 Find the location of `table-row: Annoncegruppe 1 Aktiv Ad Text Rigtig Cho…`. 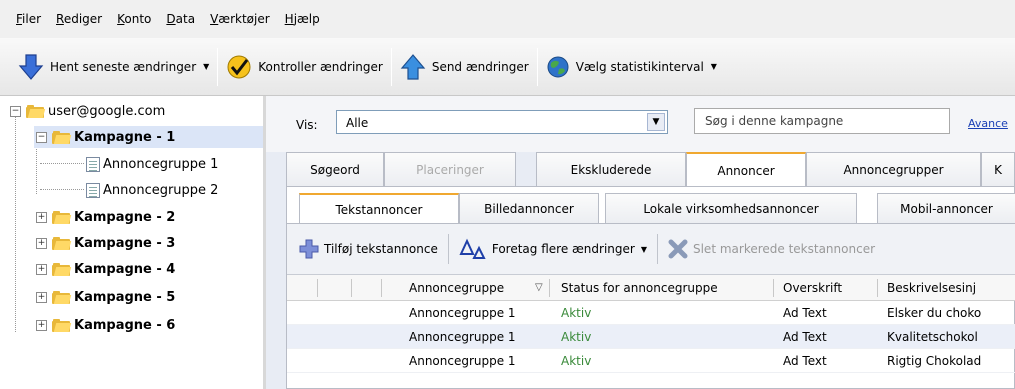

table-row: Annoncegruppe 1 Aktiv Ad Text Rigtig Cho… is located at coordinates (651, 361).